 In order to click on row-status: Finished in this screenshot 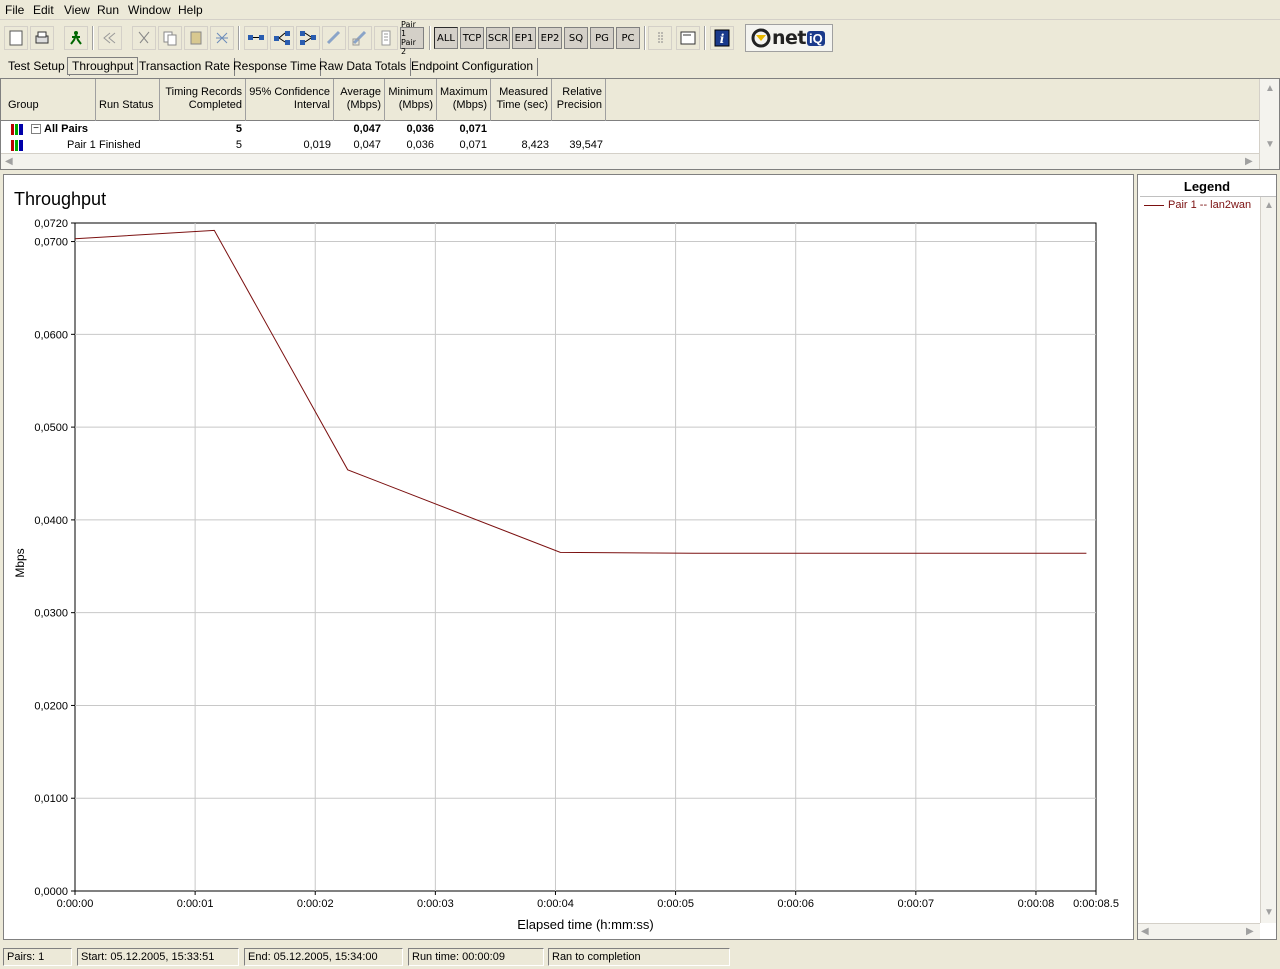, I will do `click(120, 145)`.